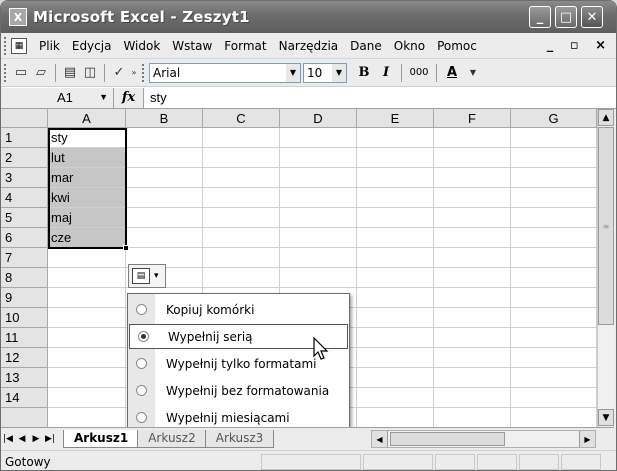 The width and height of the screenshot is (617, 471). What do you see at coordinates (57, 97) in the screenshot?
I see `name-box: A1 ▼` at bounding box center [57, 97].